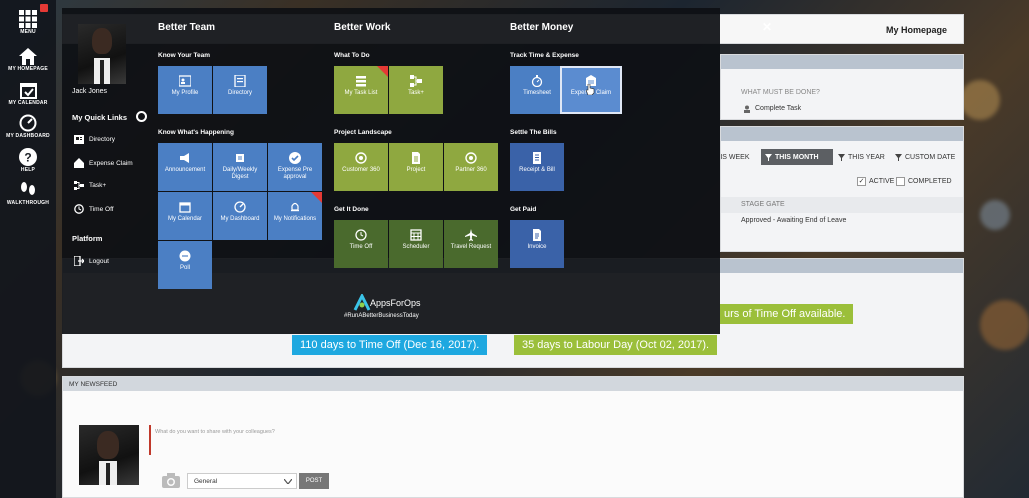 The image size is (1029, 498). I want to click on completed-checkbox, so click(900, 181).